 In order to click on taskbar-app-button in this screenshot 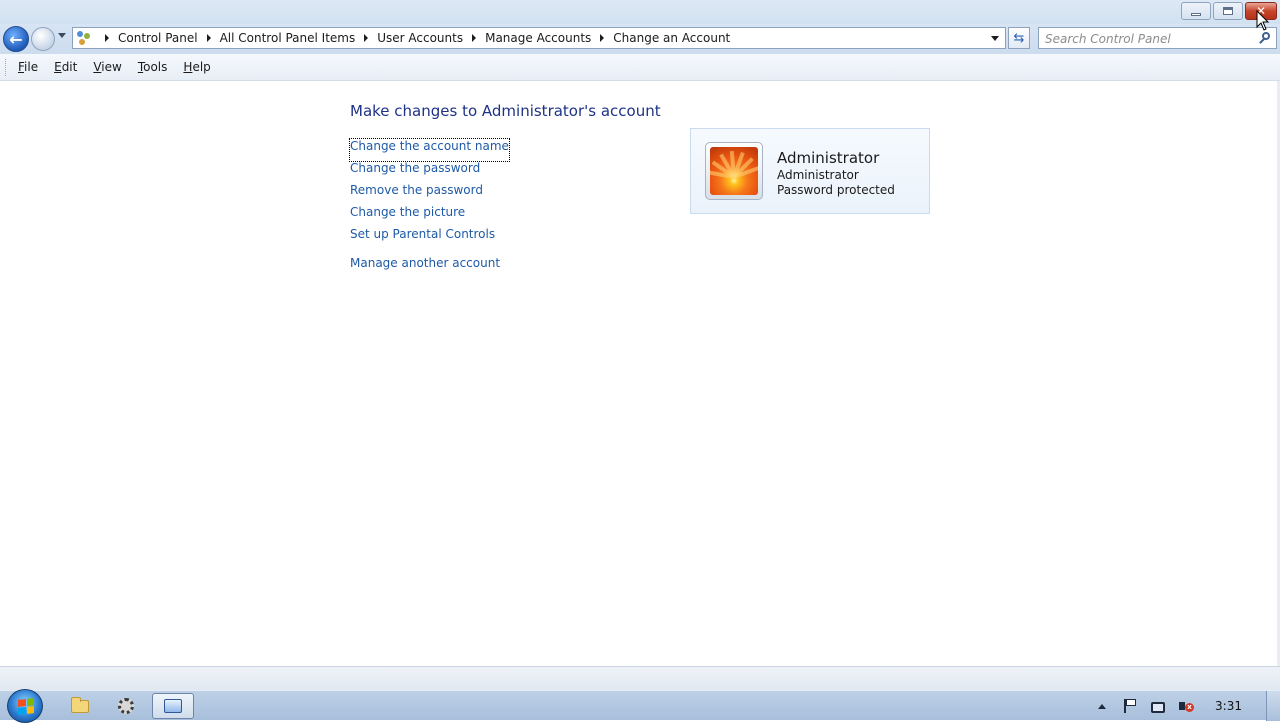, I will do `click(126, 706)`.